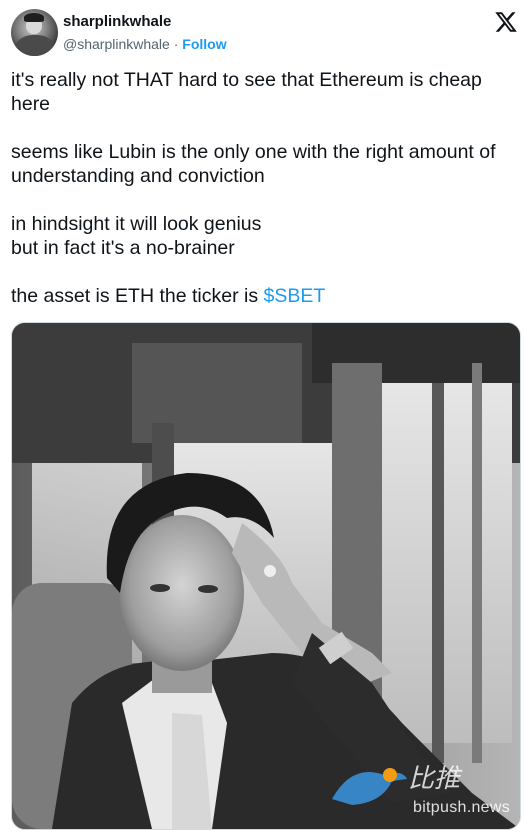 The width and height of the screenshot is (530, 834). Describe the element at coordinates (34, 32) in the screenshot. I see `avatar` at that location.